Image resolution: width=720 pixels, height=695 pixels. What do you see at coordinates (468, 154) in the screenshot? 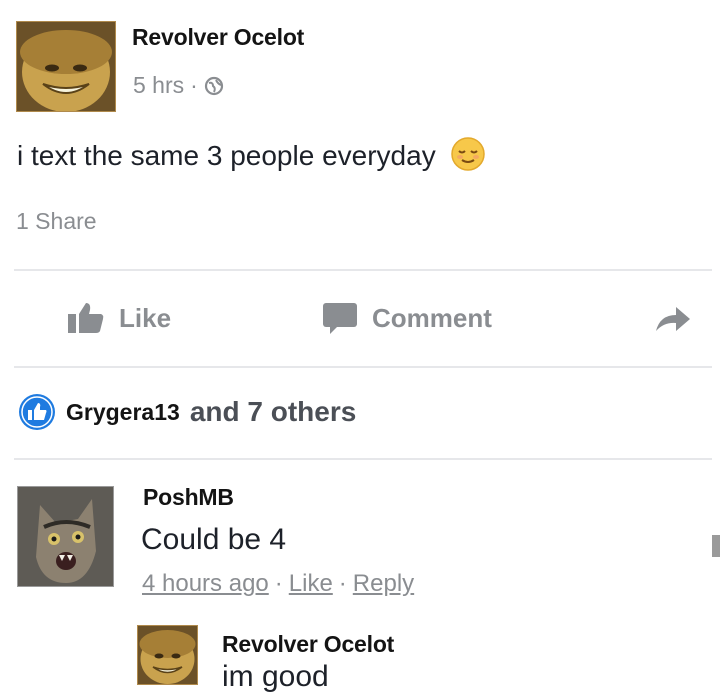
I see `relieved-face-emoji-icon` at bounding box center [468, 154].